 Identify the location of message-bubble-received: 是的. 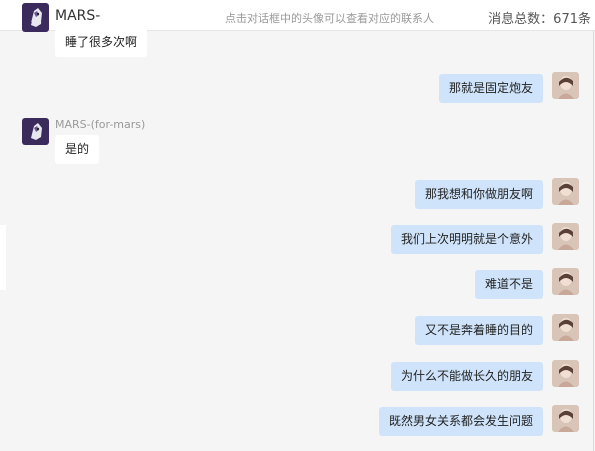
(77, 149).